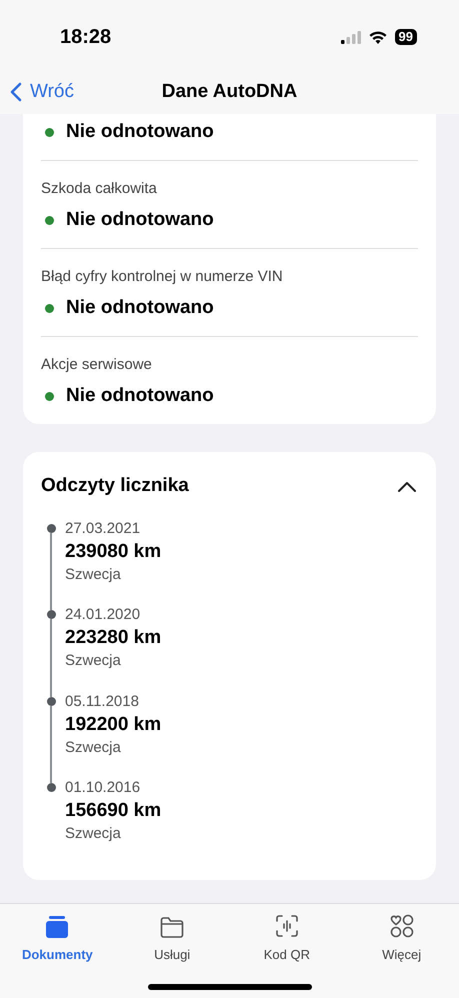 The image size is (459, 998). I want to click on tab-bar-item: Kod QR, so click(287, 938).